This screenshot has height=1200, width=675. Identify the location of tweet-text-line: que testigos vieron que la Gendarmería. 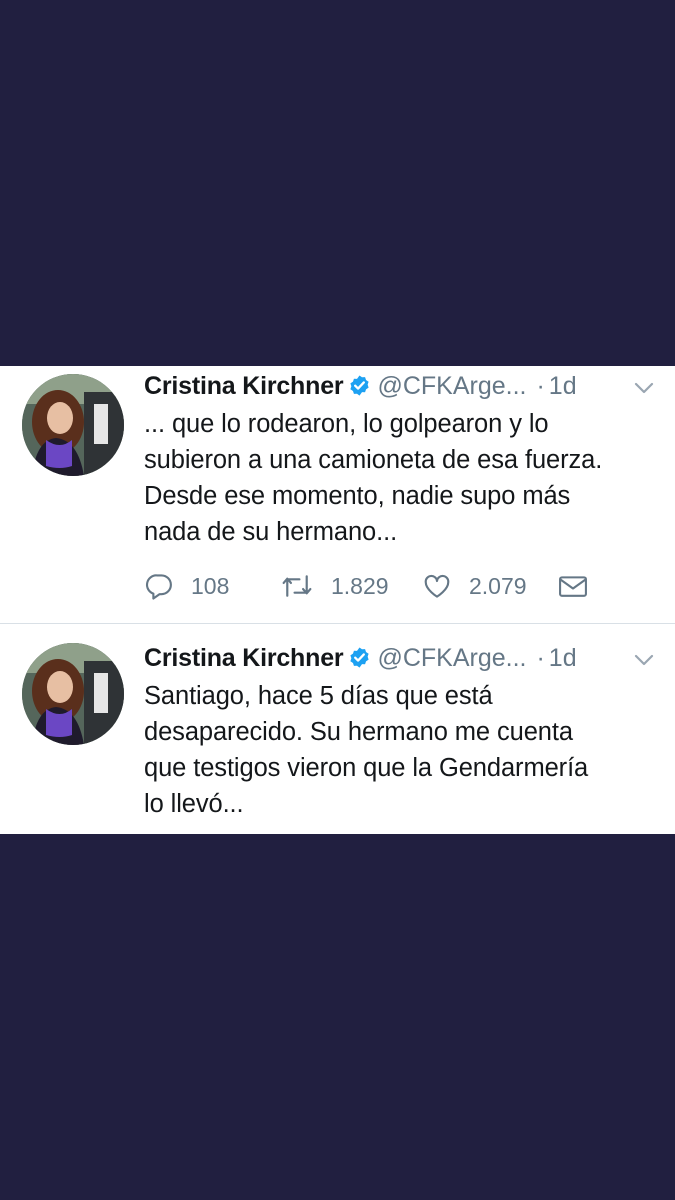
(366, 768).